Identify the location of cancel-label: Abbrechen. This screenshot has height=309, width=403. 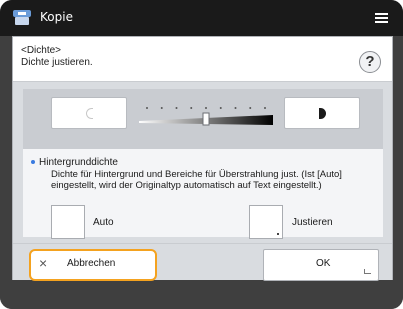
(91, 263).